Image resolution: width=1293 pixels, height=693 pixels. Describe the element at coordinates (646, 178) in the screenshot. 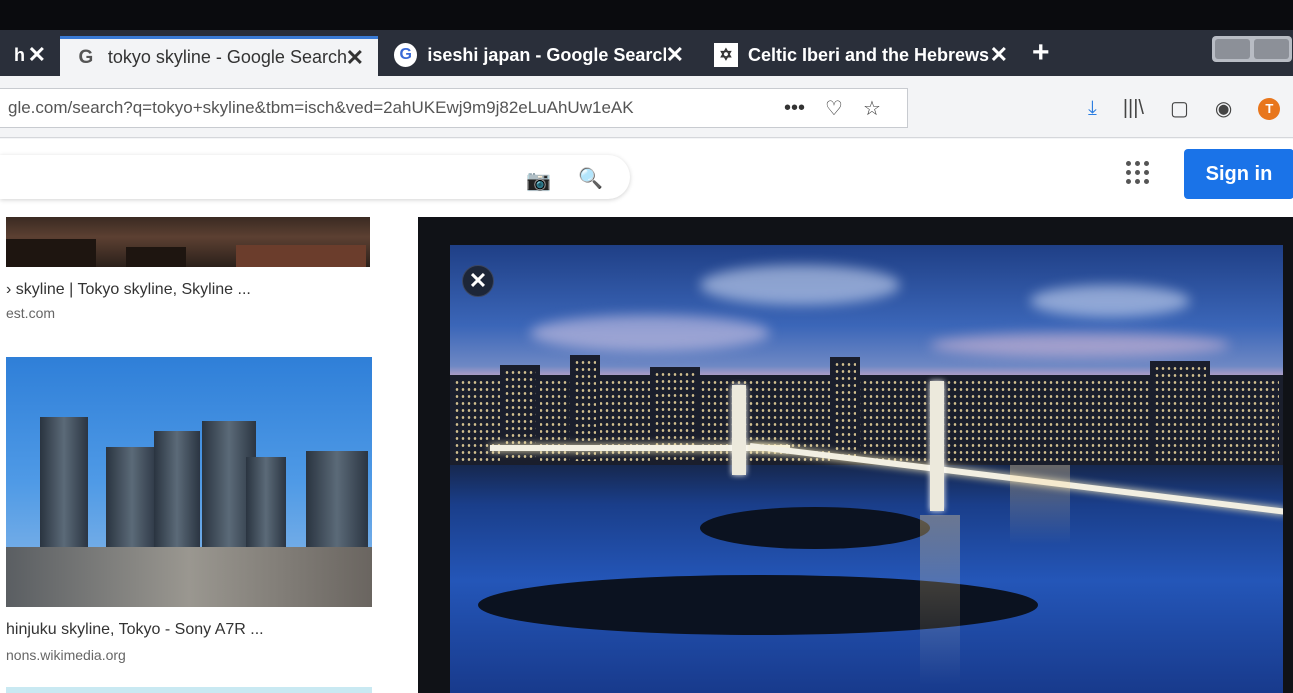

I see `google-header: 📷 🔍 Sign in` at that location.